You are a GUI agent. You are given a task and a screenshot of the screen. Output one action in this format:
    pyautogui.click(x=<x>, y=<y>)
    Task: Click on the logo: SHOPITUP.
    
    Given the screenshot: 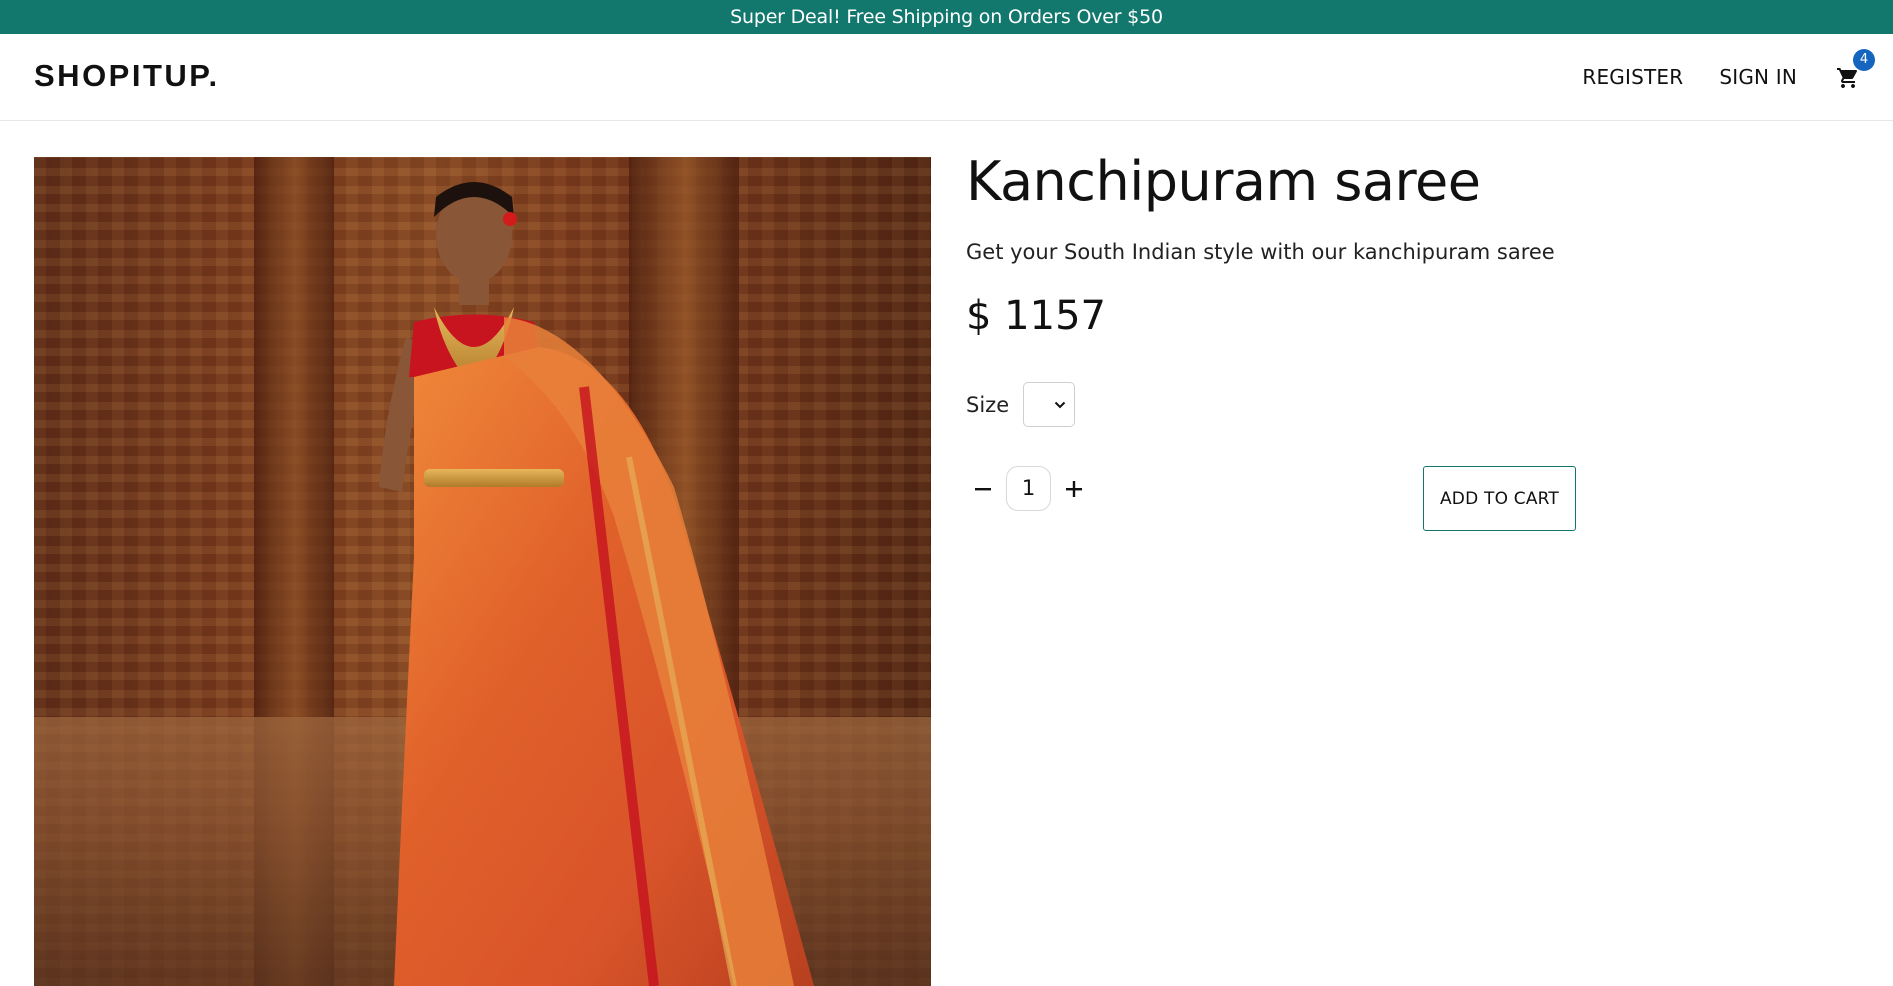 What is the action you would take?
    pyautogui.click(x=127, y=76)
    